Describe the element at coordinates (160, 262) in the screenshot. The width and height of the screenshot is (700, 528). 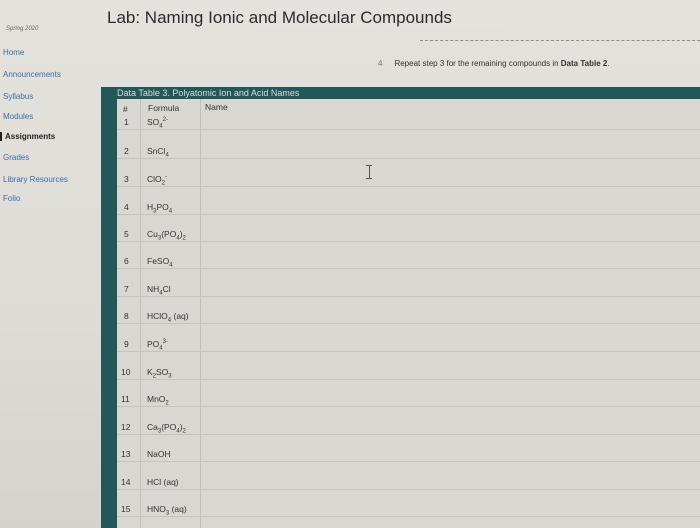
I see `formula-cell: FeSO4` at that location.